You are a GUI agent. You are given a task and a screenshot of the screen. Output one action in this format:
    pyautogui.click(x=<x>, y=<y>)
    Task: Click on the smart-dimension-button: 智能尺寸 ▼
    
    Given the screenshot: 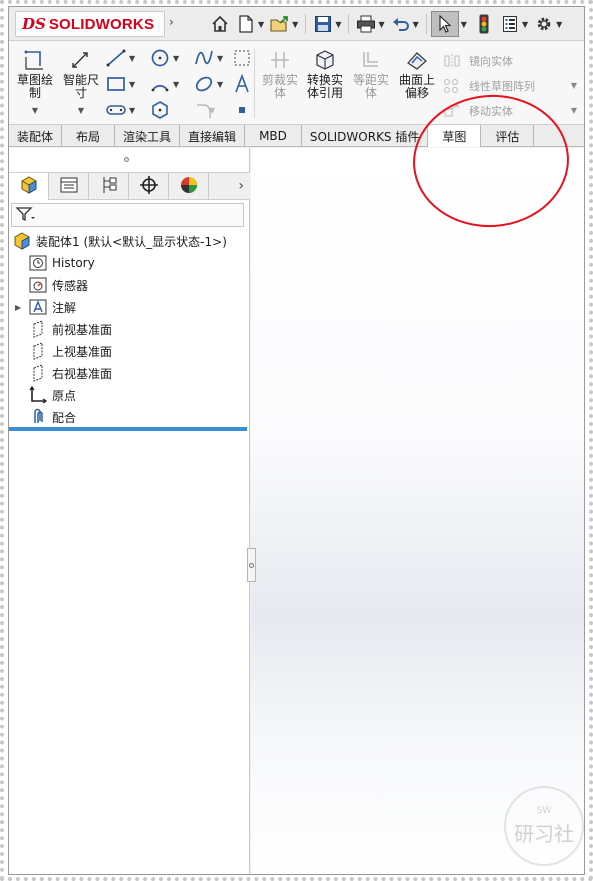 What is the action you would take?
    pyautogui.click(x=81, y=82)
    